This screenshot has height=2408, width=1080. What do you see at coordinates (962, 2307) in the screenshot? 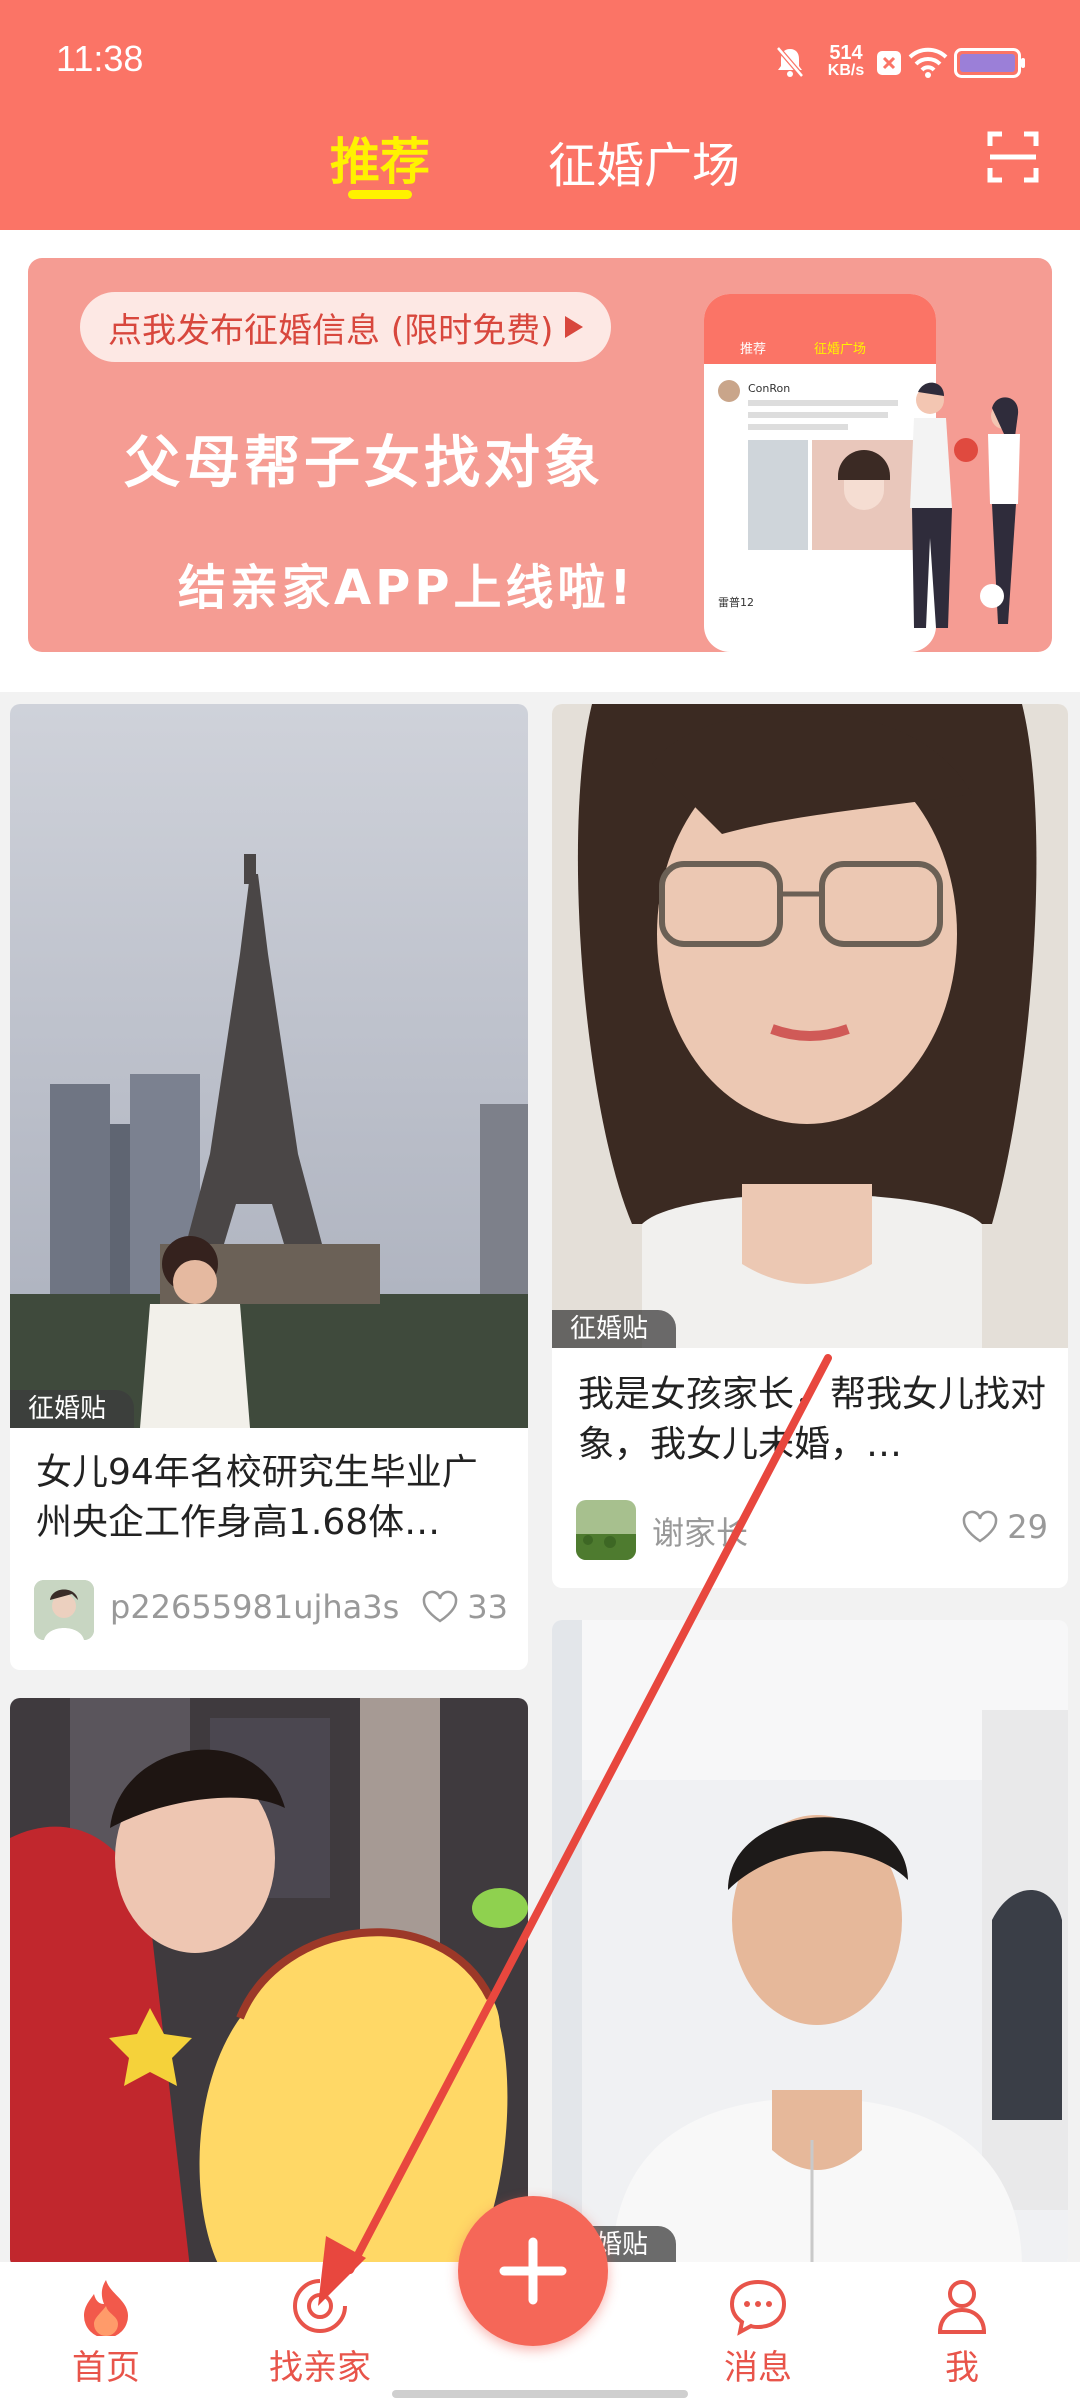
I see `person-icon` at bounding box center [962, 2307].